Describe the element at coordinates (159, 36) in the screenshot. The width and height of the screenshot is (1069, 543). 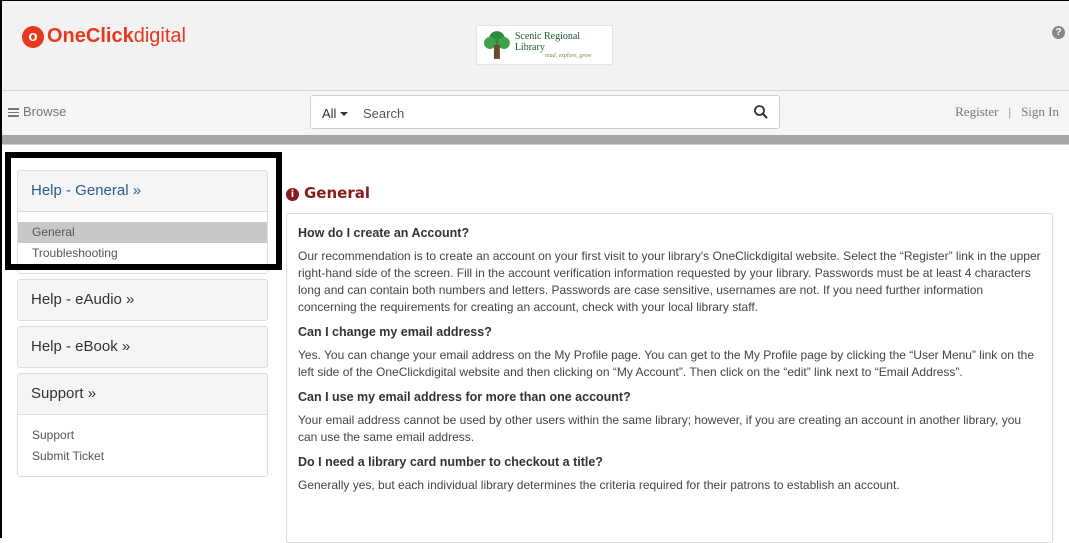
I see `logo-text-suffix: digital` at that location.